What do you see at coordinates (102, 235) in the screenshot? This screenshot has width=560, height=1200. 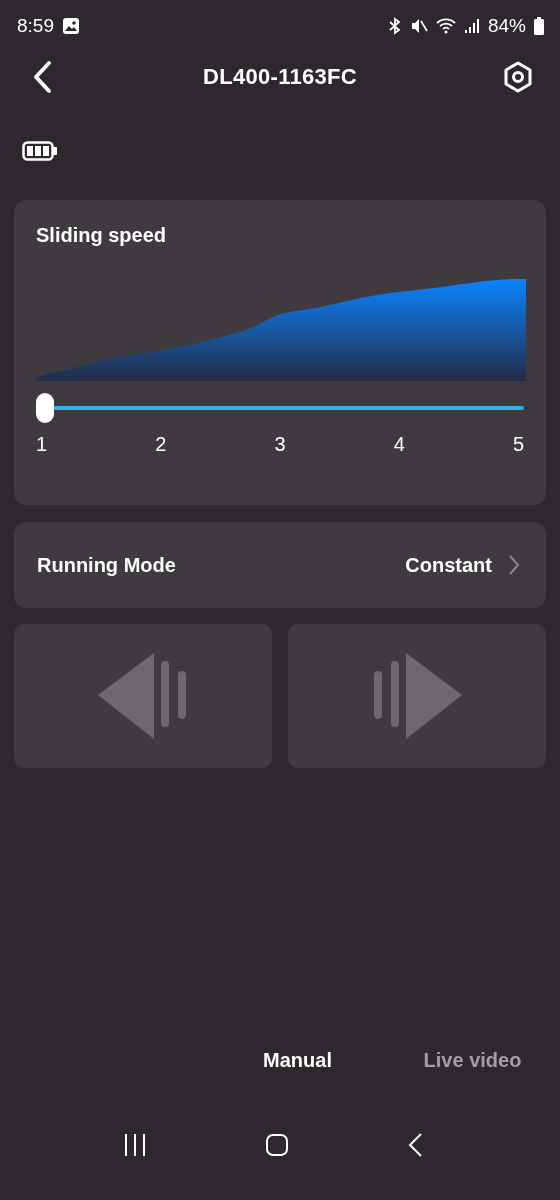 I see `card-title: Sliding speed` at bounding box center [102, 235].